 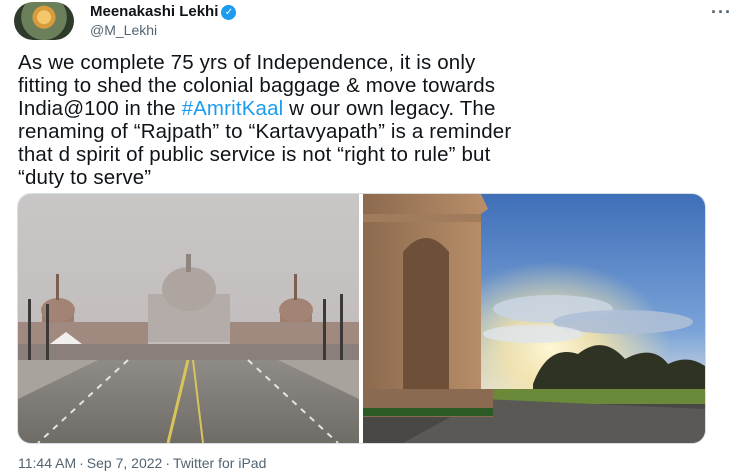 I want to click on hashtag-link: #AmritKaal, so click(x=233, y=108).